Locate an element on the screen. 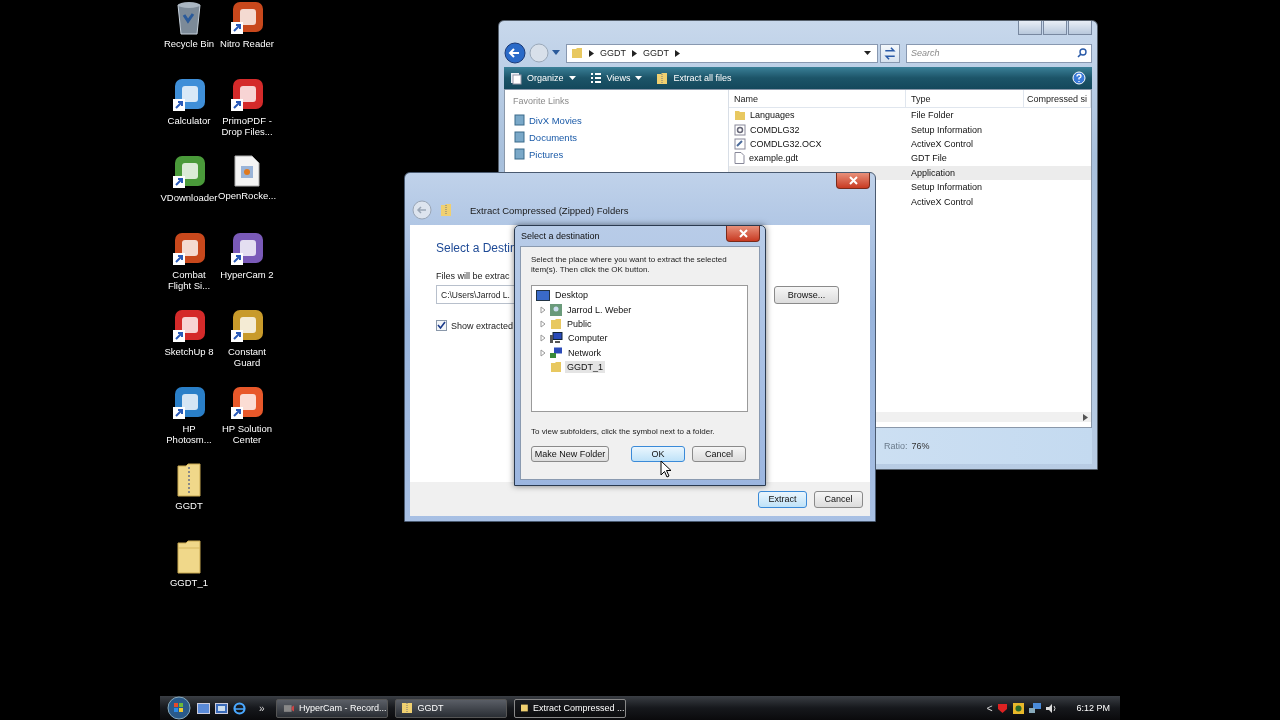 The height and width of the screenshot is (720, 1280). file-type: GDT File is located at coordinates (929, 158).